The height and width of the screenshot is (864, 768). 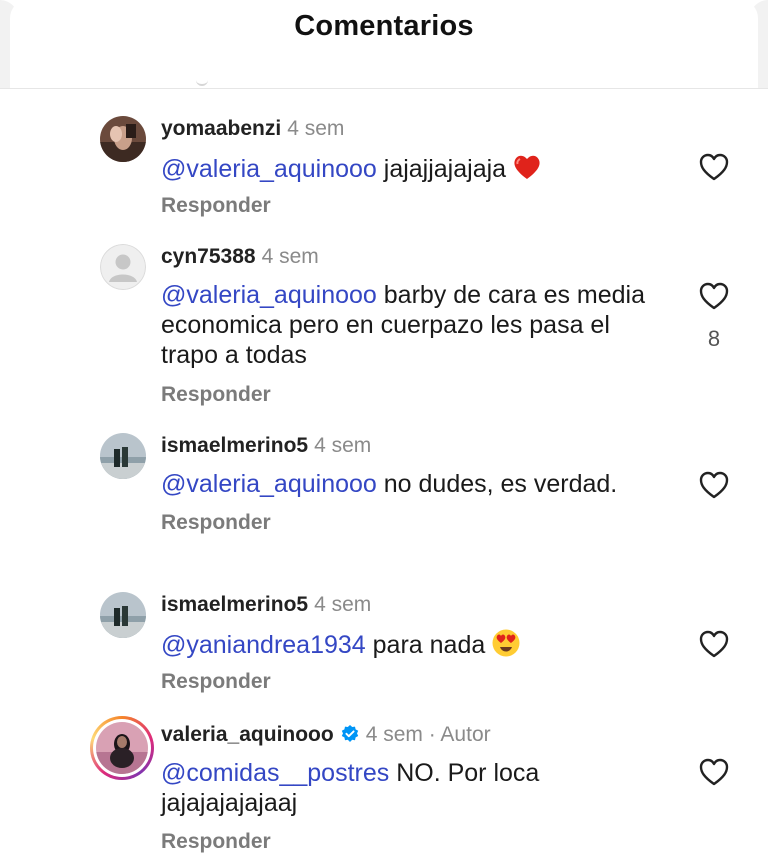 What do you see at coordinates (441, 169) in the screenshot?
I see `comment-body: jajajjajajaja` at bounding box center [441, 169].